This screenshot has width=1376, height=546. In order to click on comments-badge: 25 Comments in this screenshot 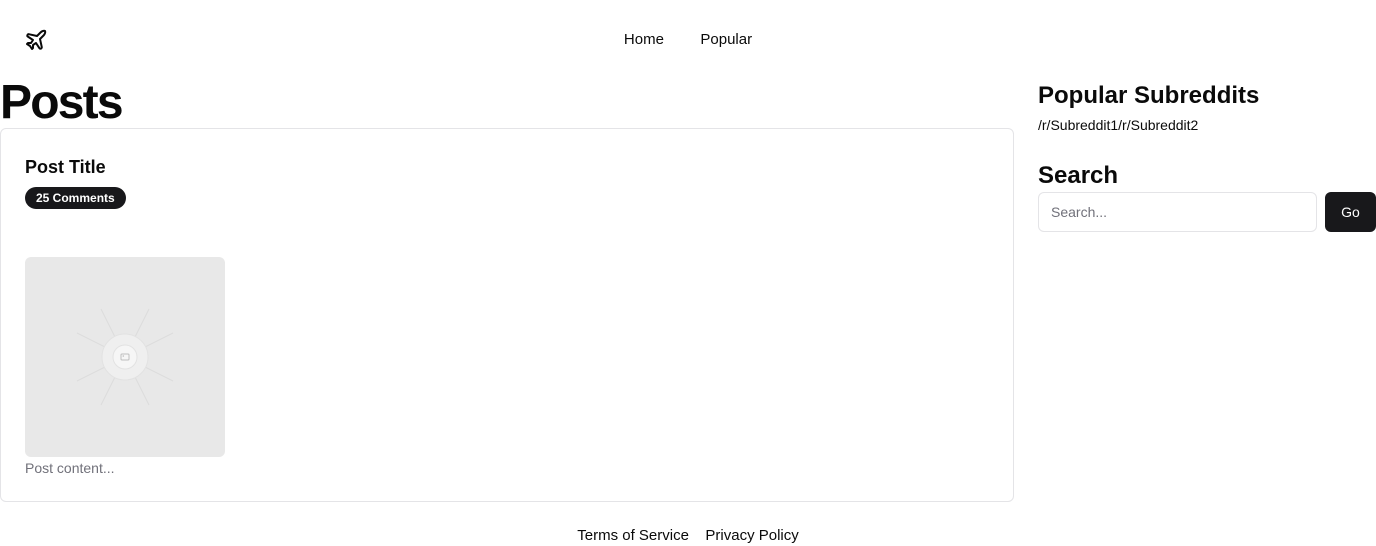, I will do `click(75, 198)`.